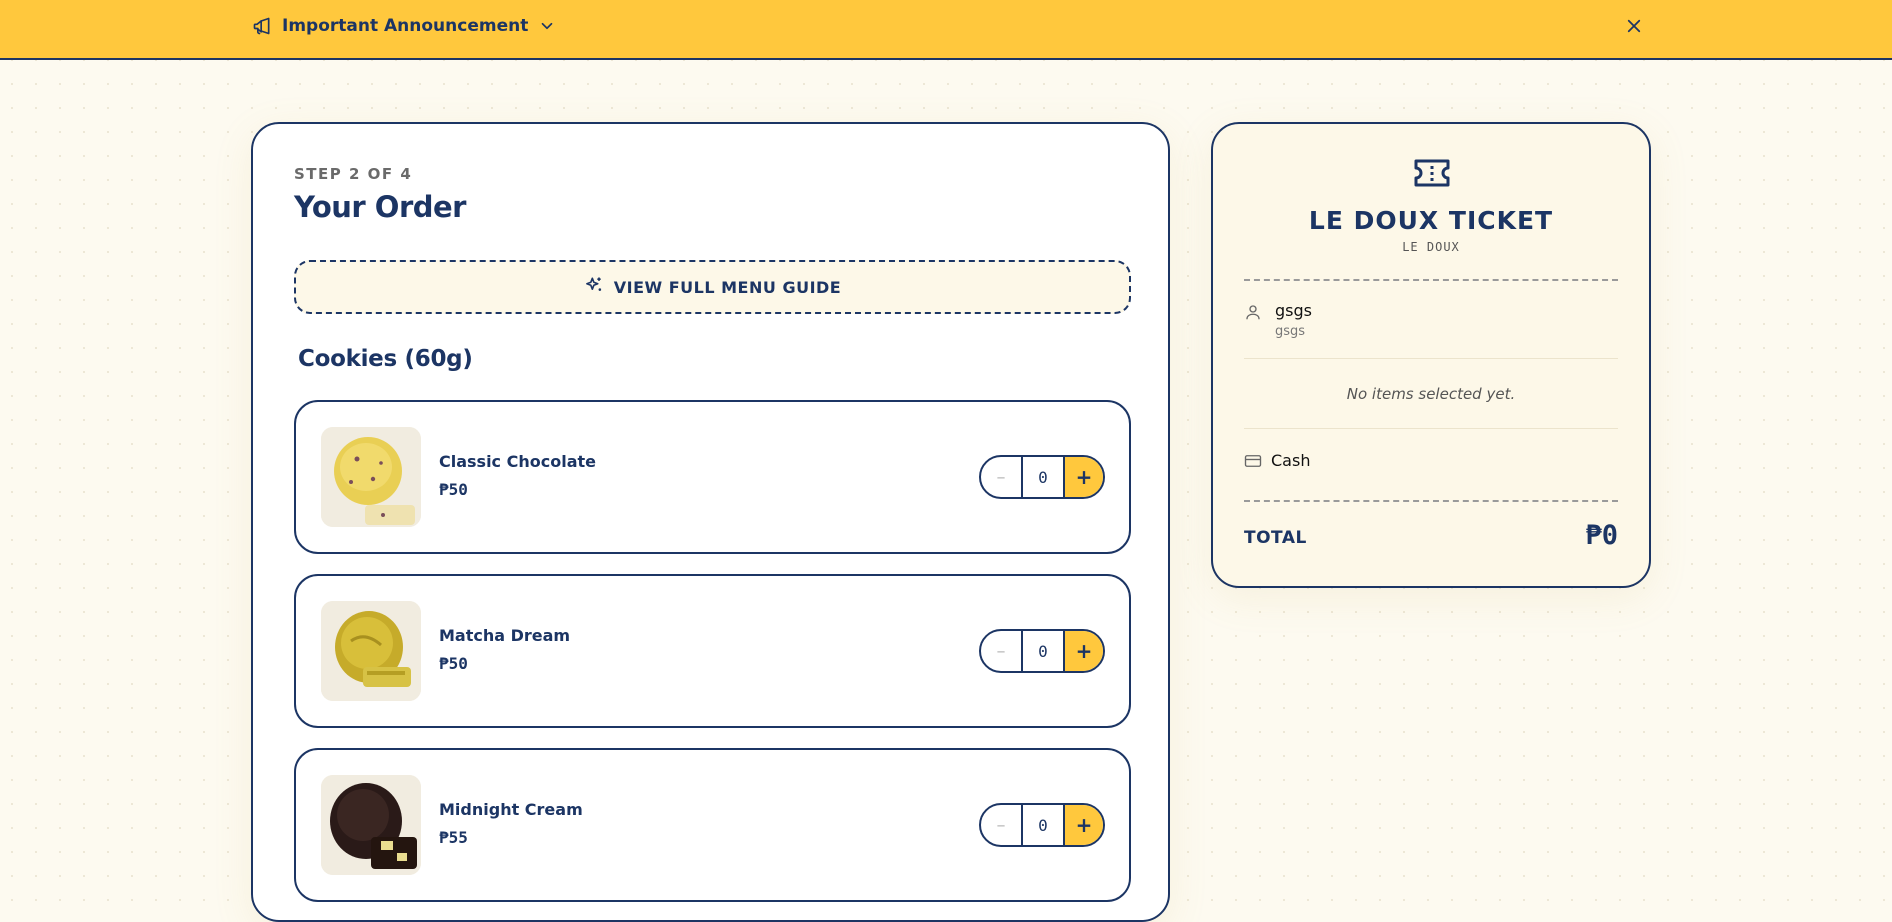 The width and height of the screenshot is (1892, 922). What do you see at coordinates (1293, 310) in the screenshot?
I see `customer-name: gsgs` at bounding box center [1293, 310].